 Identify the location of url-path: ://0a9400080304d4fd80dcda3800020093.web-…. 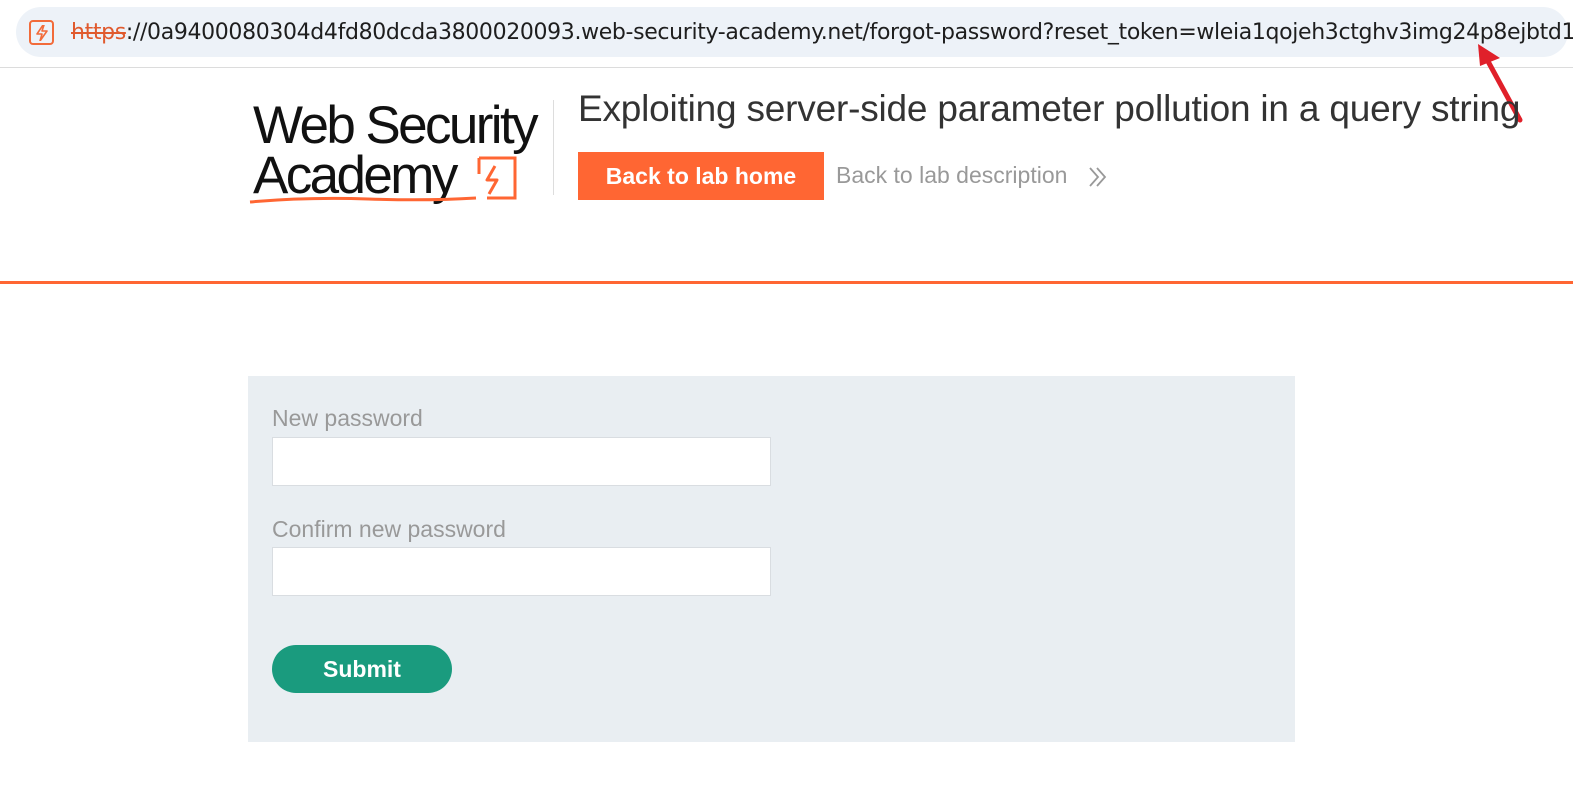
(849, 32).